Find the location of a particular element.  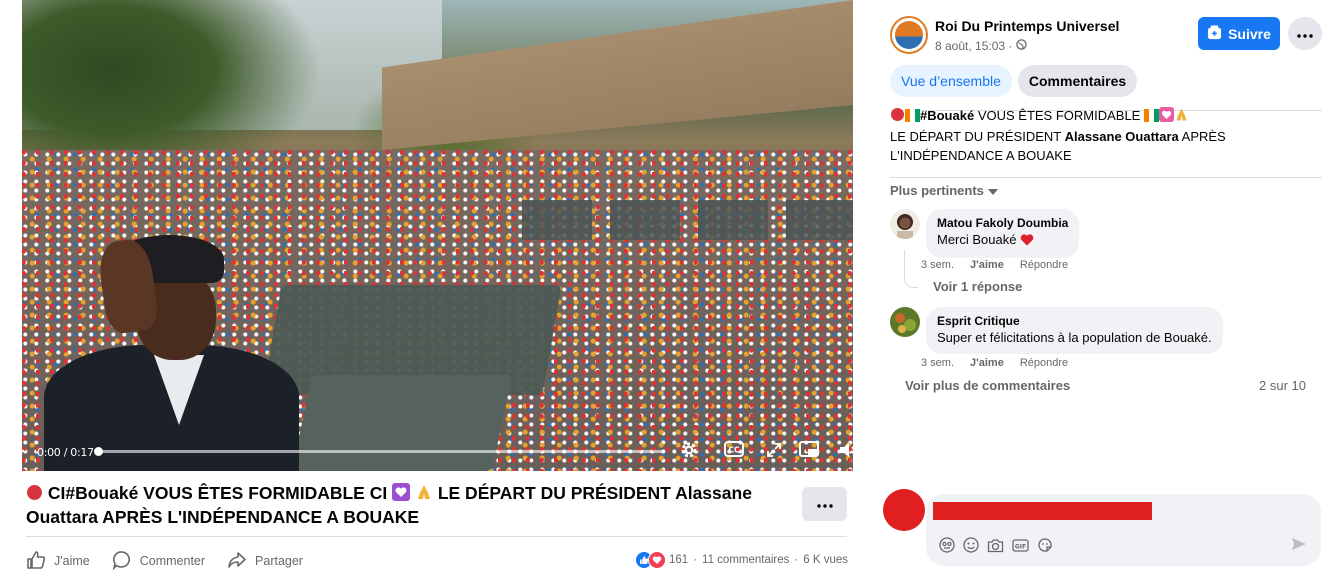

reaction-icons is located at coordinates (651, 560).